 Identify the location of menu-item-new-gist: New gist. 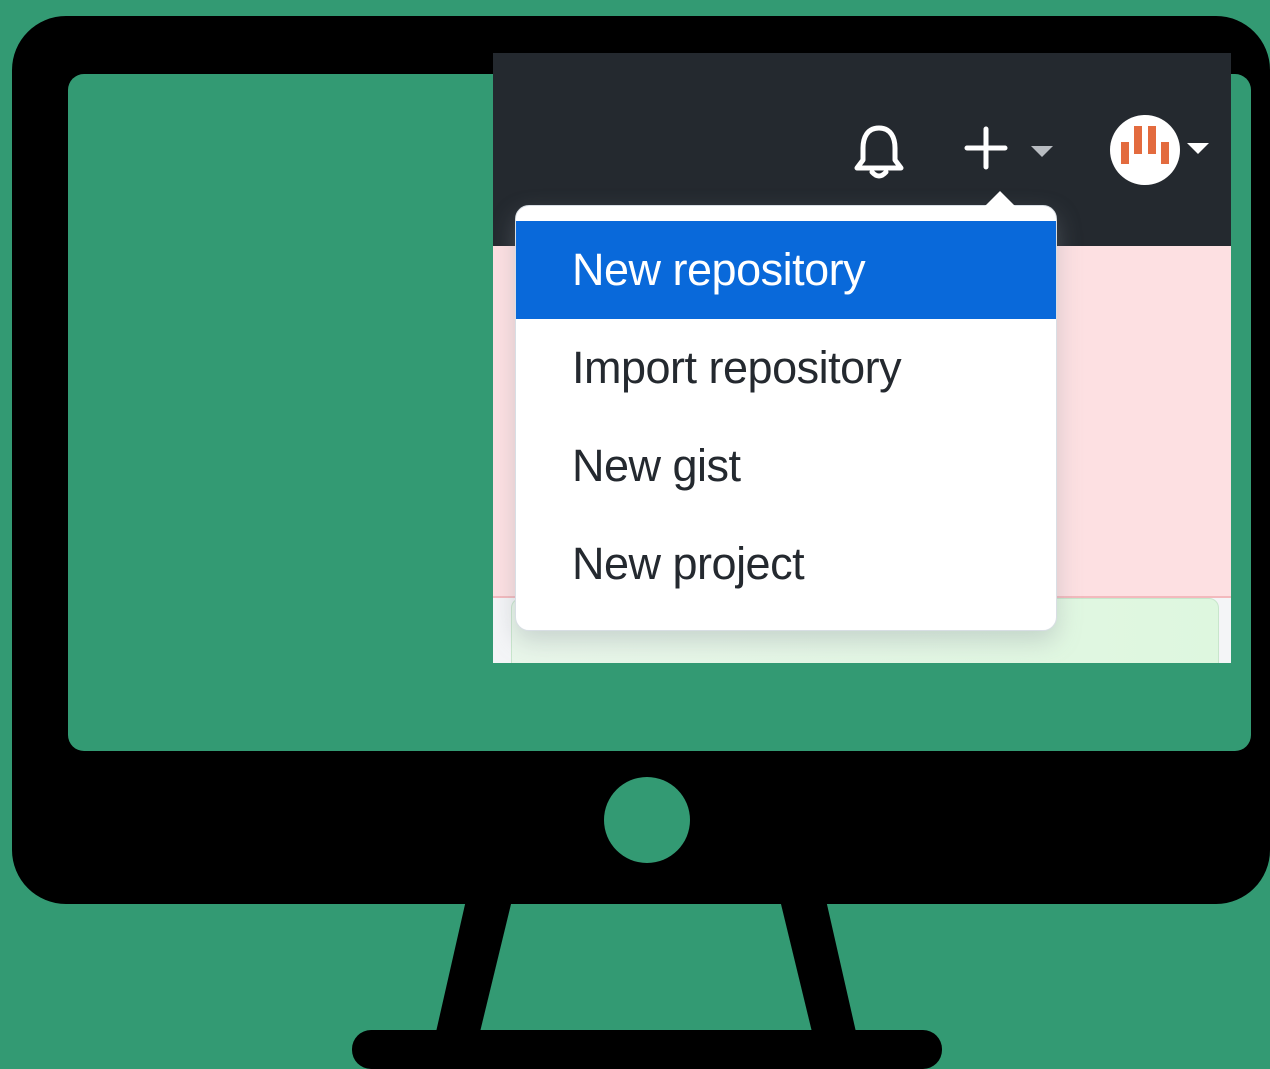
(786, 466).